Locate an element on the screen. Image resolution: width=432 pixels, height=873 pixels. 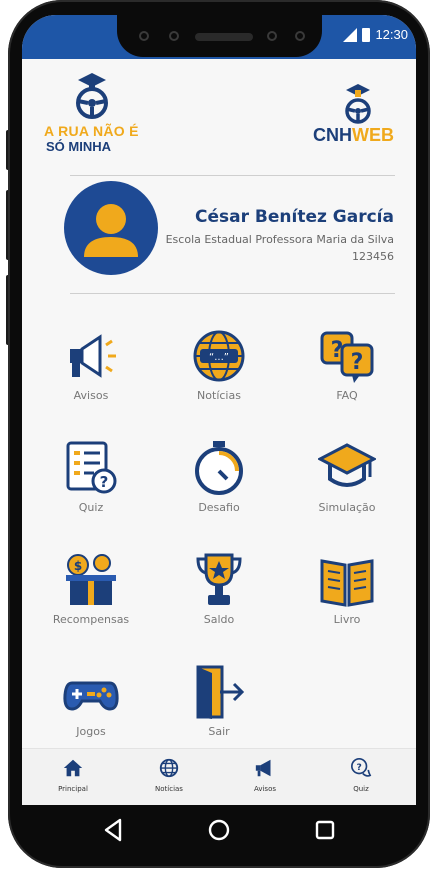
user-name: César Benítez García is located at coordinates (294, 217).